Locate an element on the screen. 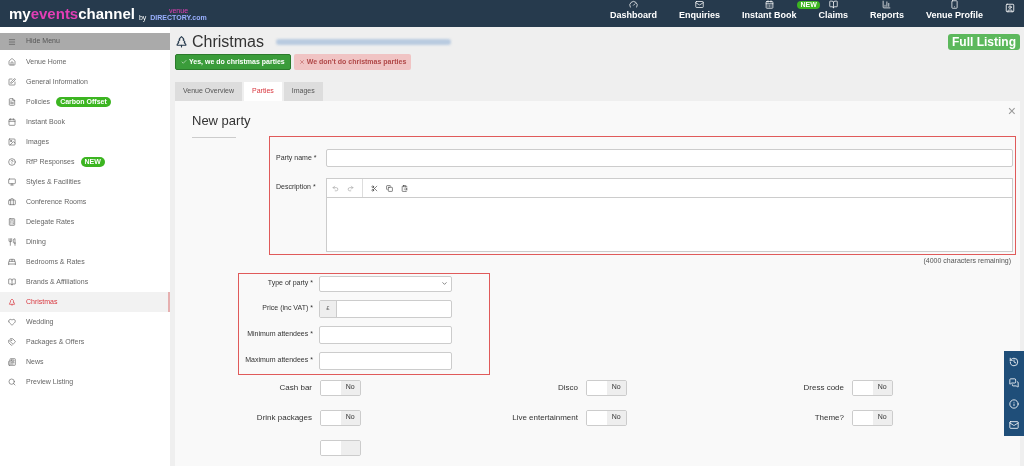 This screenshot has height=466, width=1024. search-icon is located at coordinates (12, 382).